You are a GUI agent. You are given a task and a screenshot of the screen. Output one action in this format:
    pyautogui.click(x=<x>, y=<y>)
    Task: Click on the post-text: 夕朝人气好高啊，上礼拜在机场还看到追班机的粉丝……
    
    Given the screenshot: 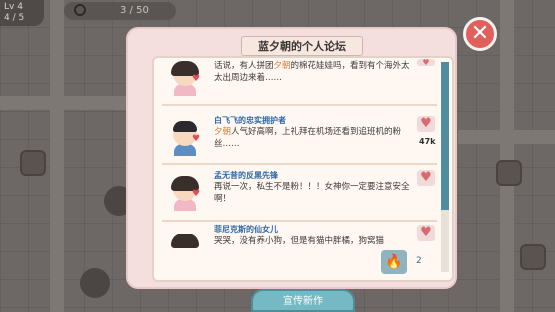 What is the action you would take?
    pyautogui.click(x=308, y=138)
    